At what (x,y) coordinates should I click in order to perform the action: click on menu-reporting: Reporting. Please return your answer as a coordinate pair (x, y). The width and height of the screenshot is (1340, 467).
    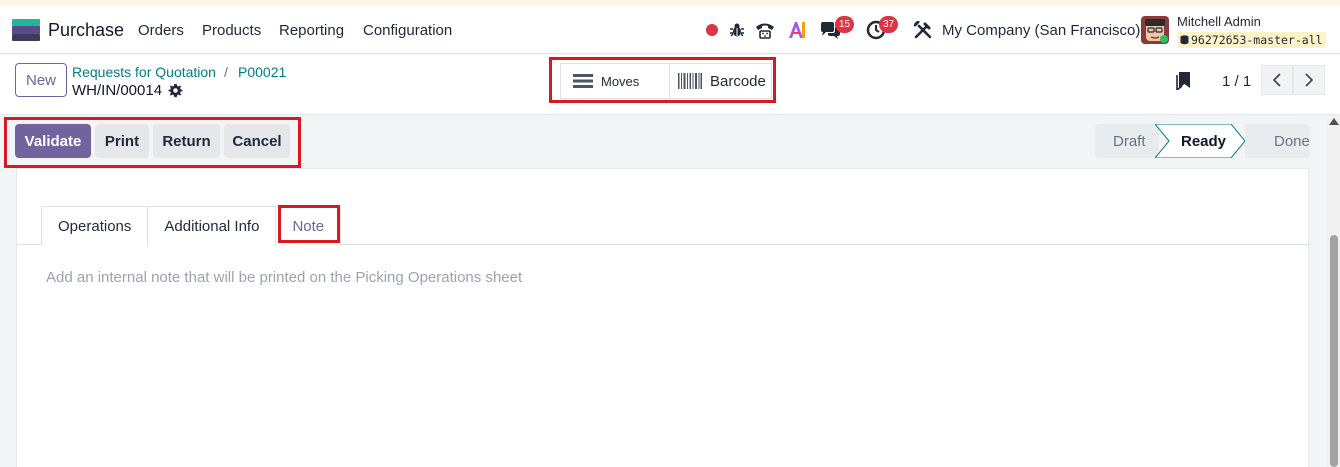
    Looking at the image, I should click on (311, 30).